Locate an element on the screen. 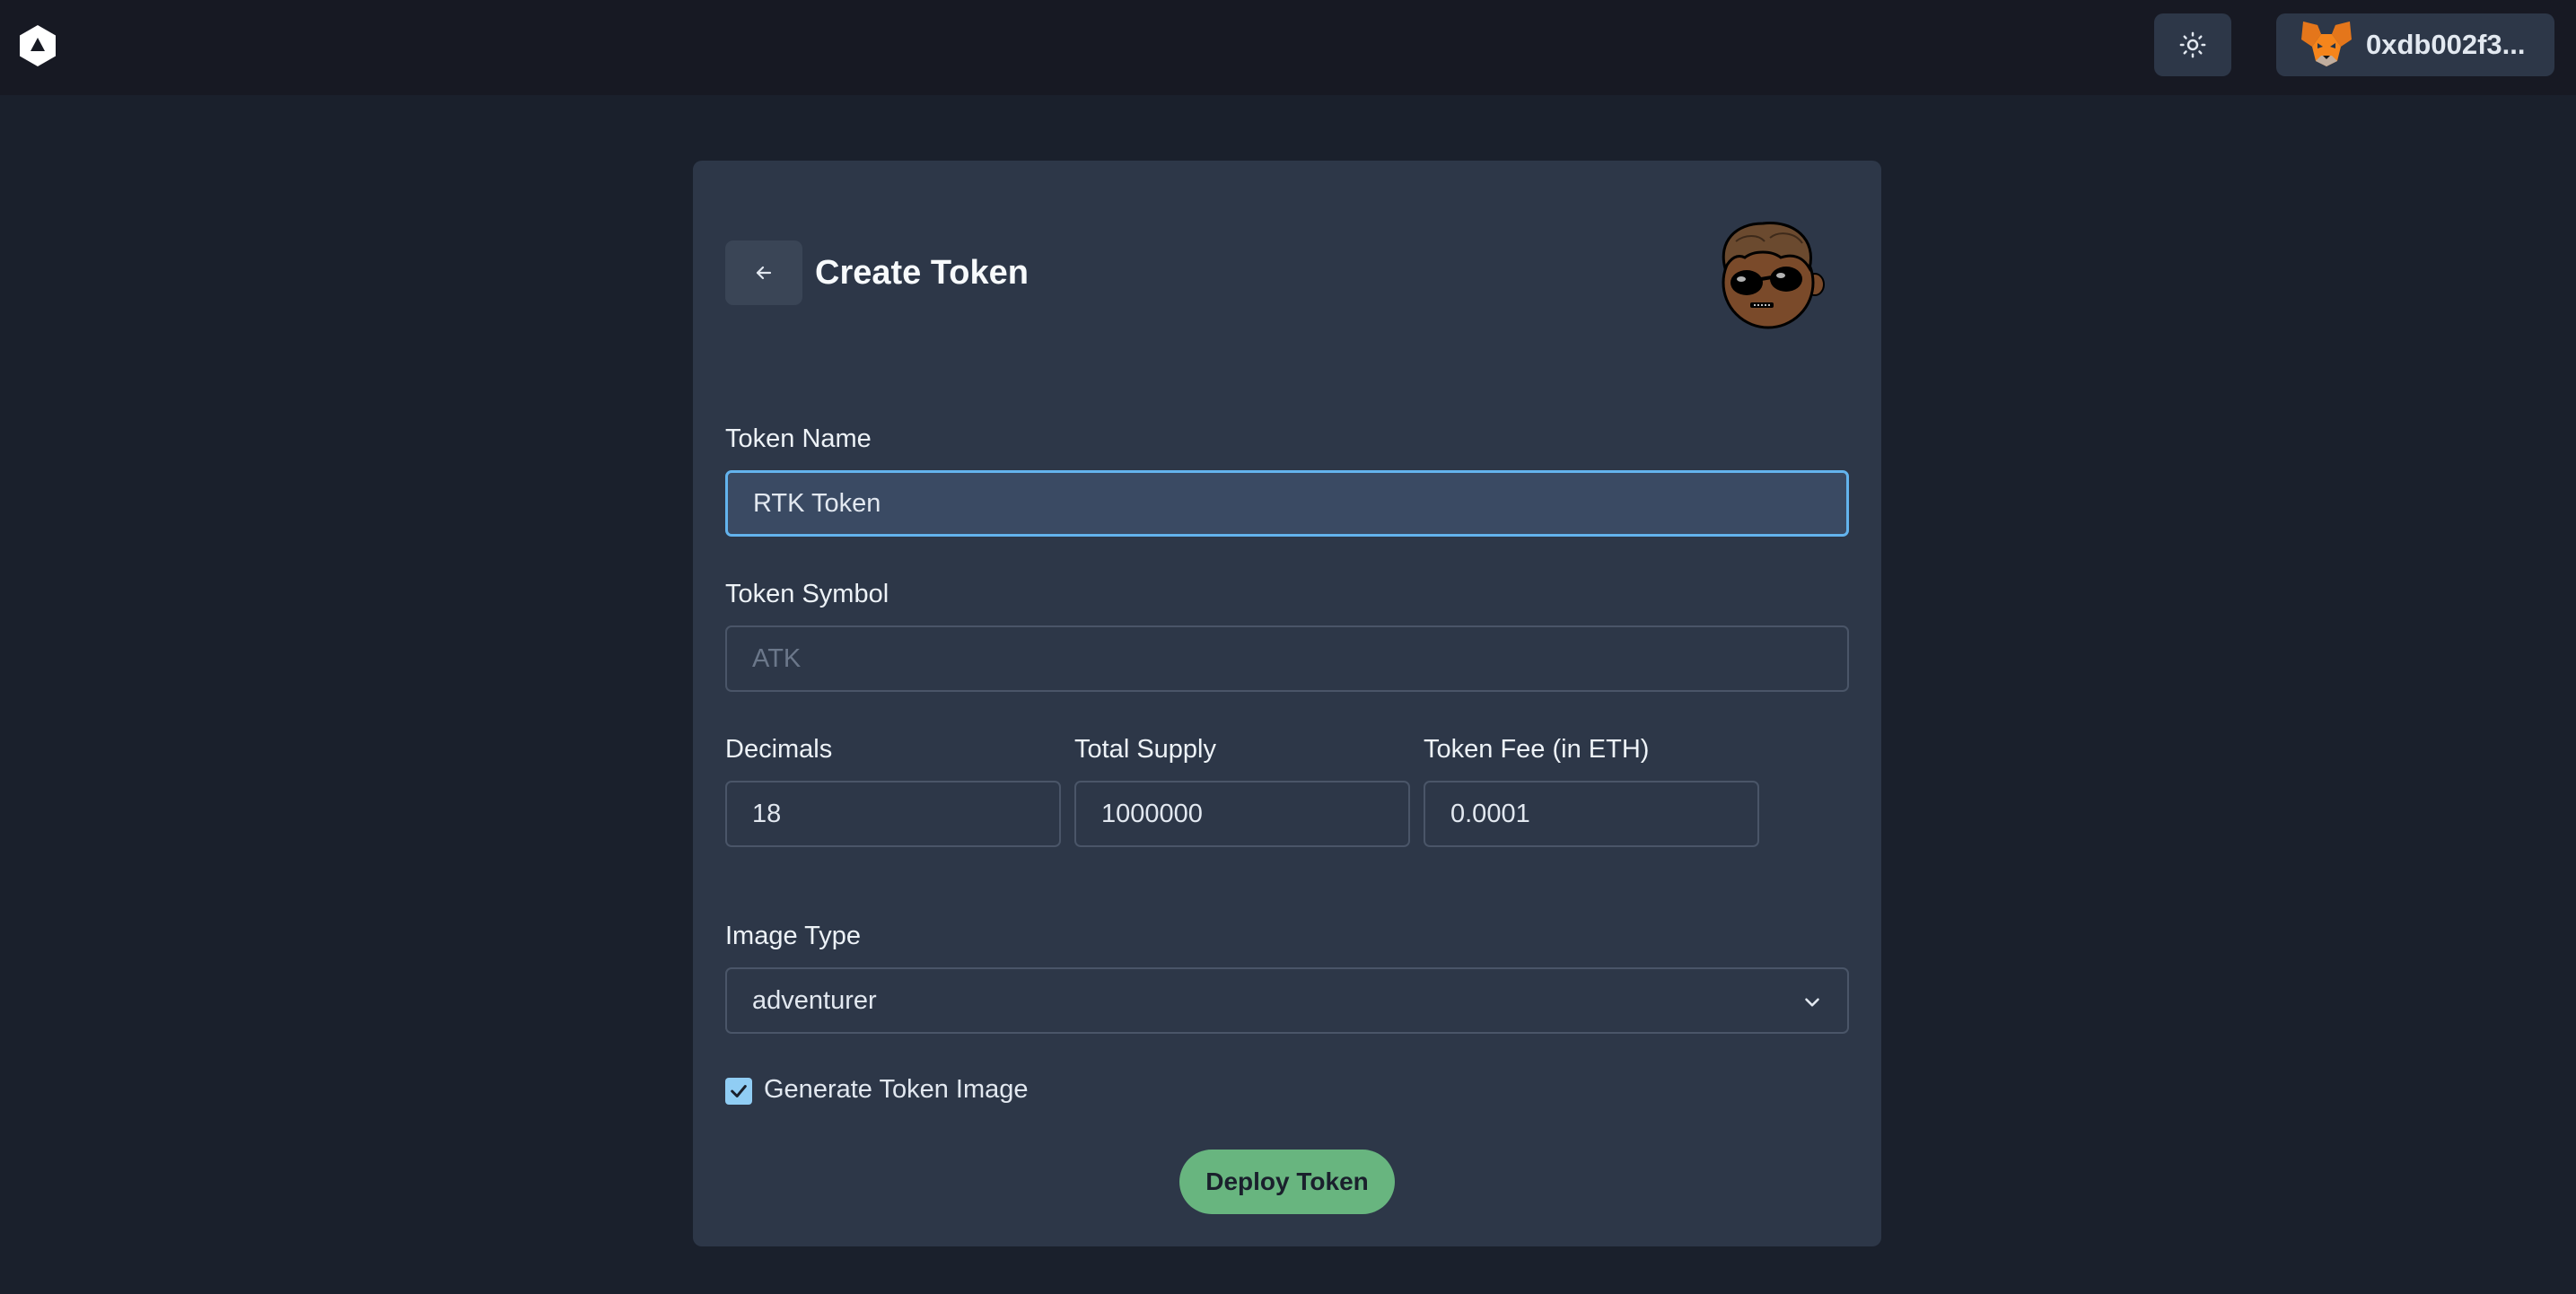 Image resolution: width=2576 pixels, height=1294 pixels. arrow-left-icon is located at coordinates (764, 273).